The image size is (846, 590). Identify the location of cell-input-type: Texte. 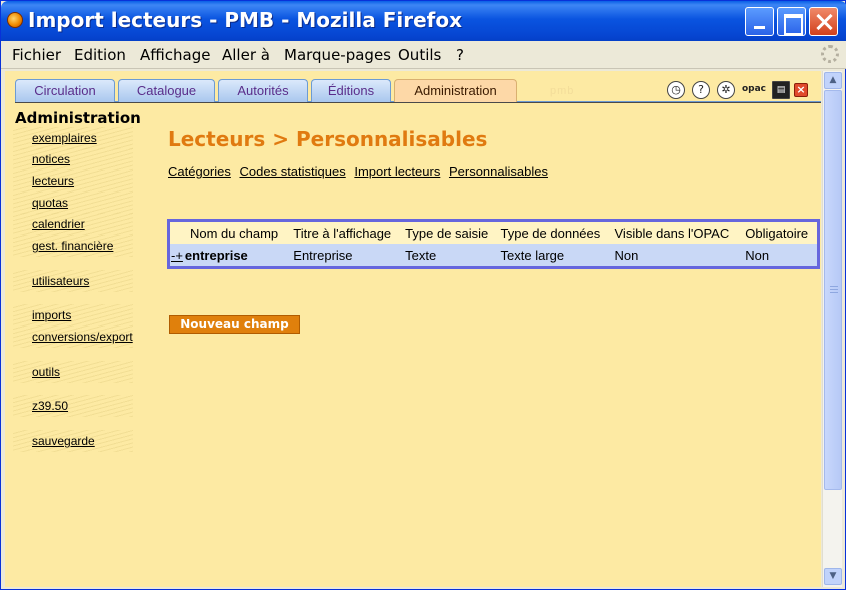
(421, 255).